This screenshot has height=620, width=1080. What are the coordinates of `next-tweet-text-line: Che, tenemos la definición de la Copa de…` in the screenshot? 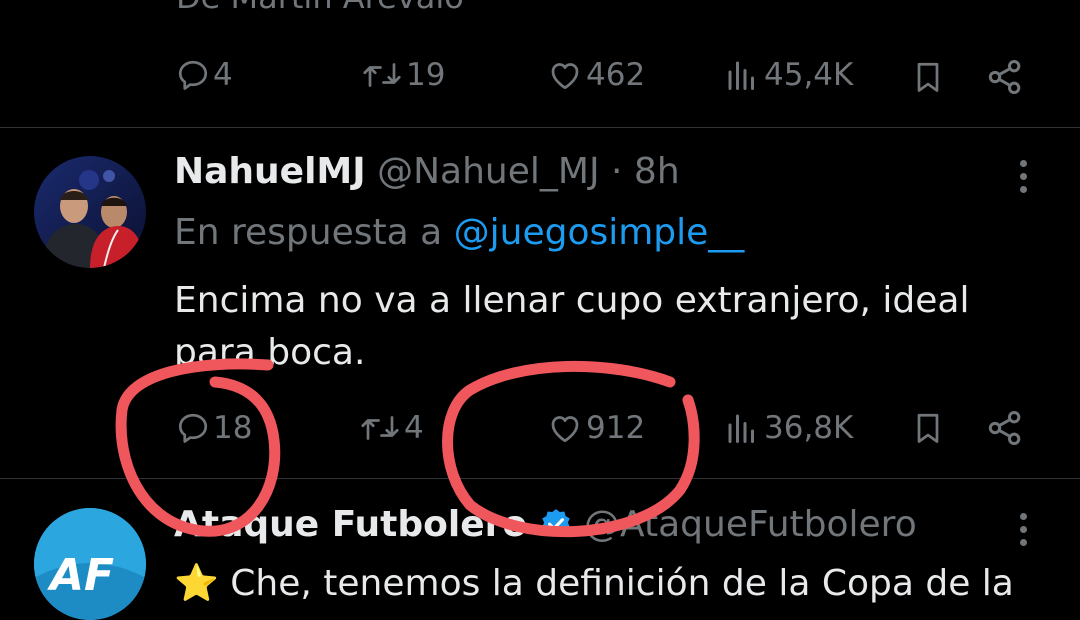 It's located at (622, 583).